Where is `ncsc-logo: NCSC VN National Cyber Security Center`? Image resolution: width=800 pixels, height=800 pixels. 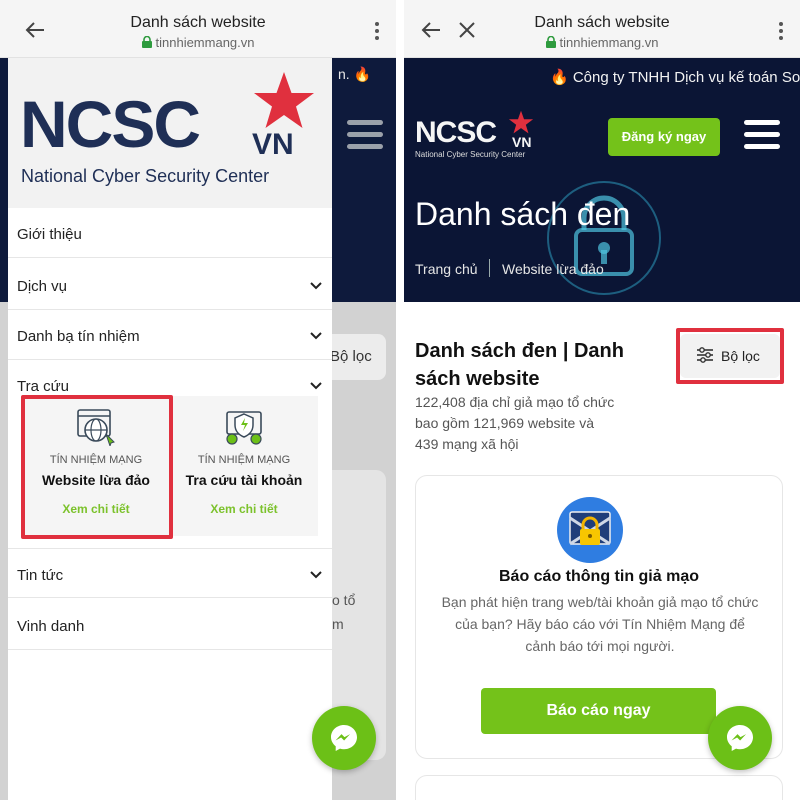 ncsc-logo: NCSC VN National Cyber Security Center is located at coordinates (170, 133).